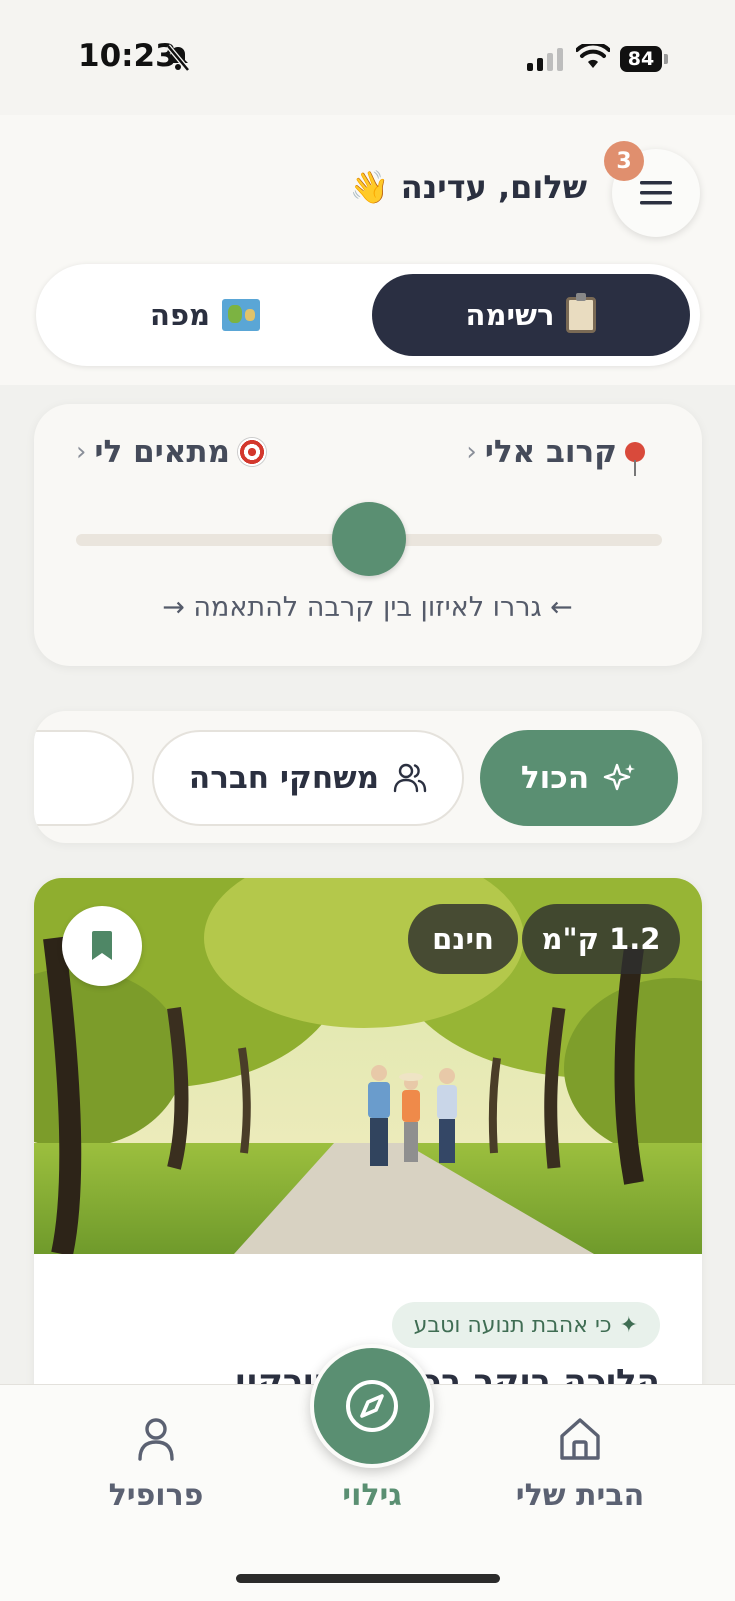  What do you see at coordinates (550, 452) in the screenshot?
I see `slider-label-near-me-text: קרוב אלי` at bounding box center [550, 452].